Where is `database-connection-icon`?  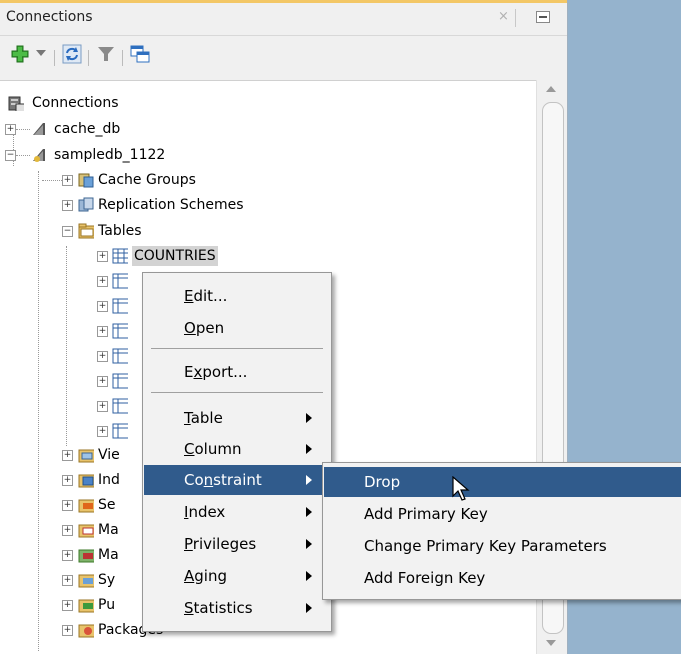
database-connection-icon is located at coordinates (39, 155).